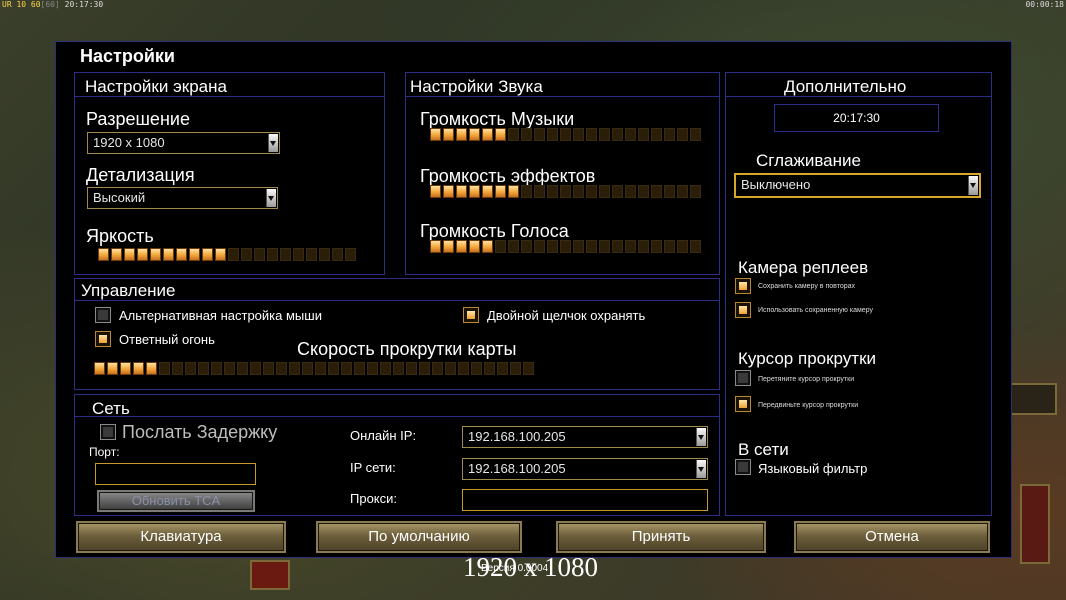  What do you see at coordinates (183, 143) in the screenshot?
I see `resolution-dropdown: 1920 x 1080` at bounding box center [183, 143].